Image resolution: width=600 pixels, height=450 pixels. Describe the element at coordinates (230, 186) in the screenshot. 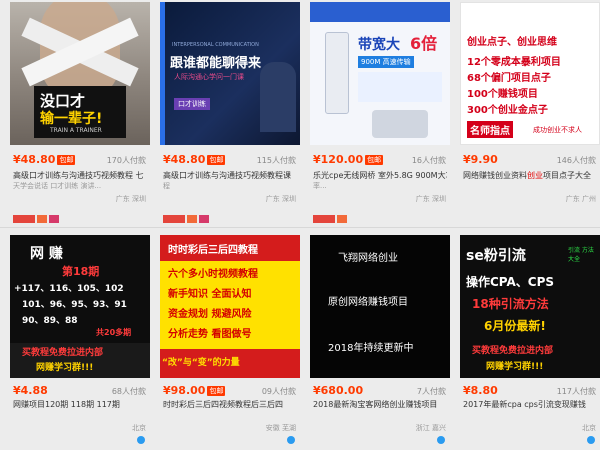

I see `product-title-cont: 程` at that location.